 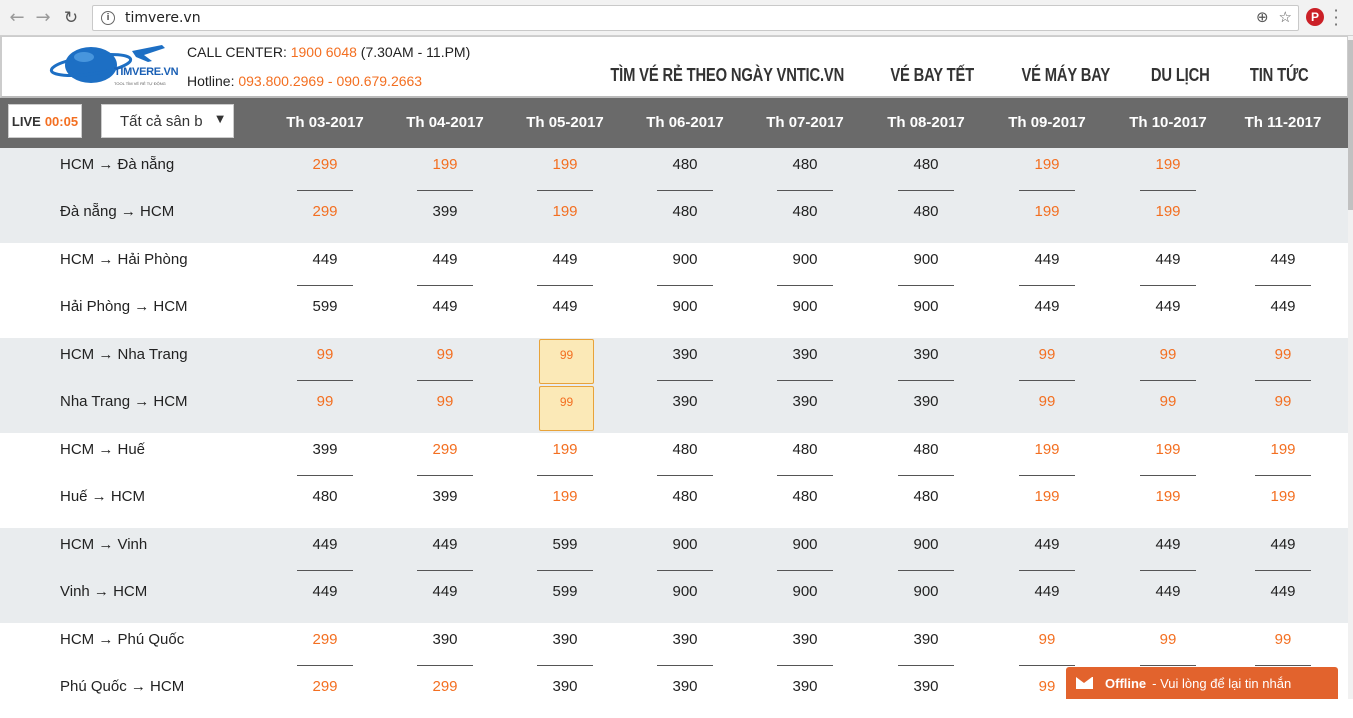 What do you see at coordinates (1065, 75) in the screenshot?
I see `nav-link-ve-may-bay: VÉ MÁY BAY` at bounding box center [1065, 75].